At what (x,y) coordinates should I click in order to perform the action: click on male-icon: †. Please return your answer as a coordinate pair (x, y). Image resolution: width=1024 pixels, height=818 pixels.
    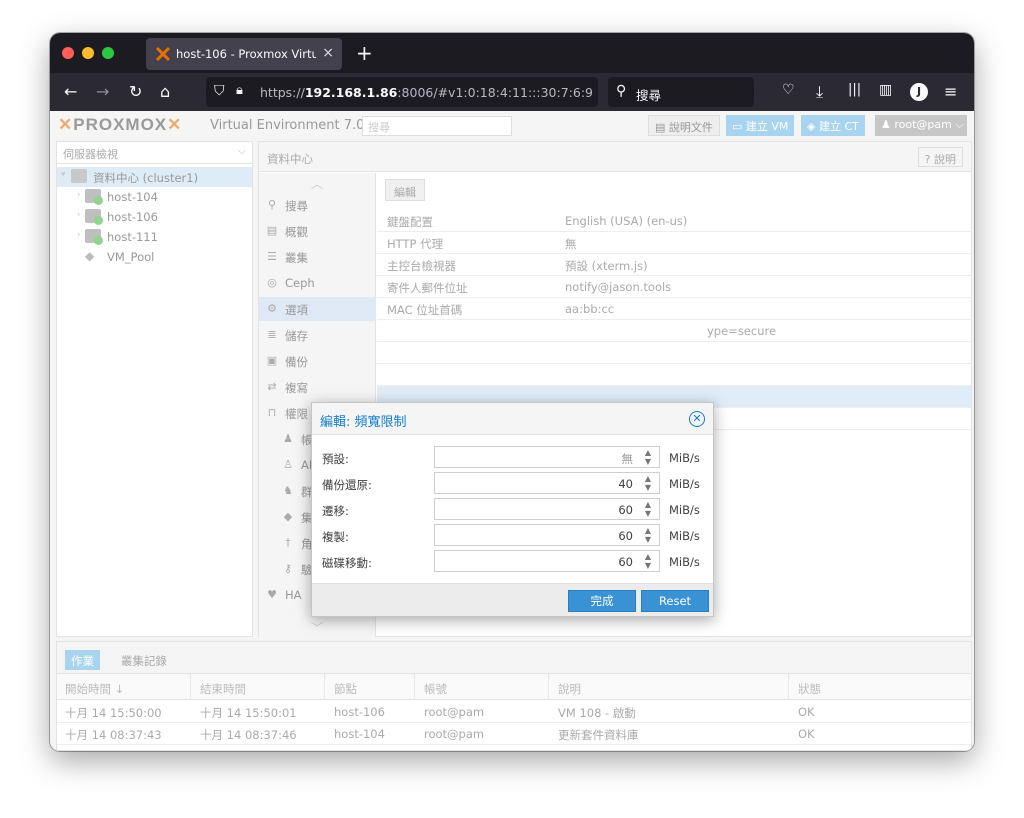
    Looking at the image, I should click on (288, 542).